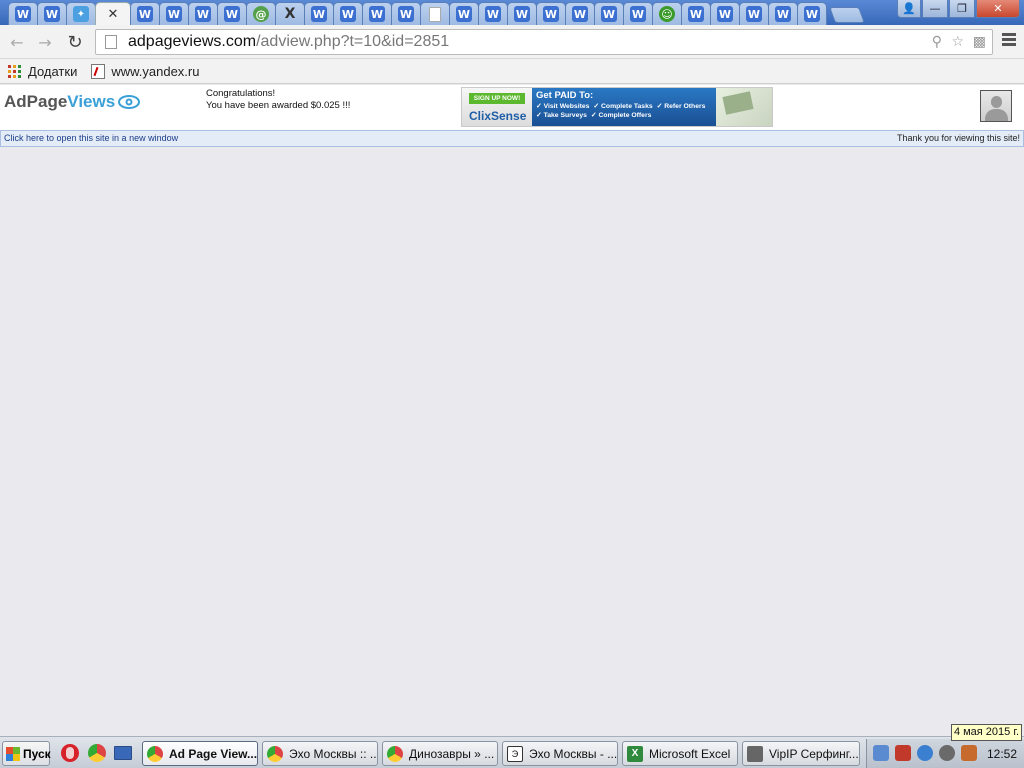  What do you see at coordinates (667, 13) in the screenshot?
I see `tab: ☺` at bounding box center [667, 13].